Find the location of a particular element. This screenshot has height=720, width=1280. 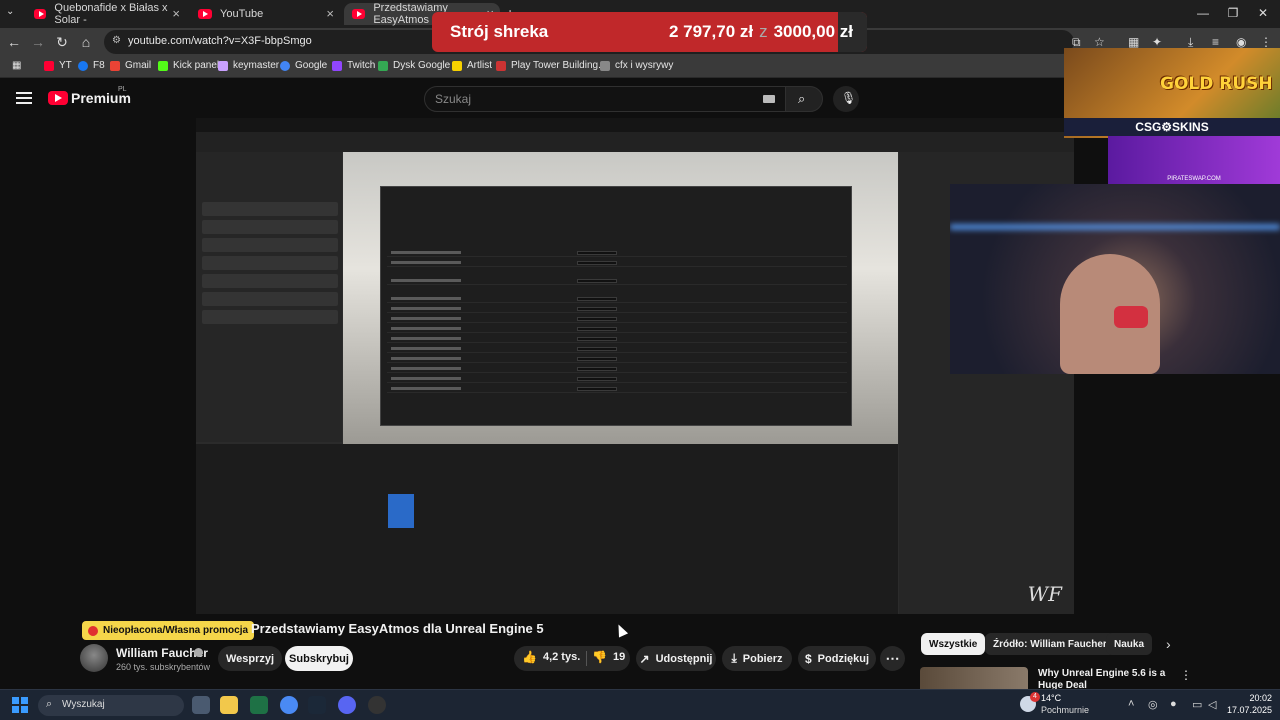

bookmark-label: Kick panel is located at coordinates (196, 65).